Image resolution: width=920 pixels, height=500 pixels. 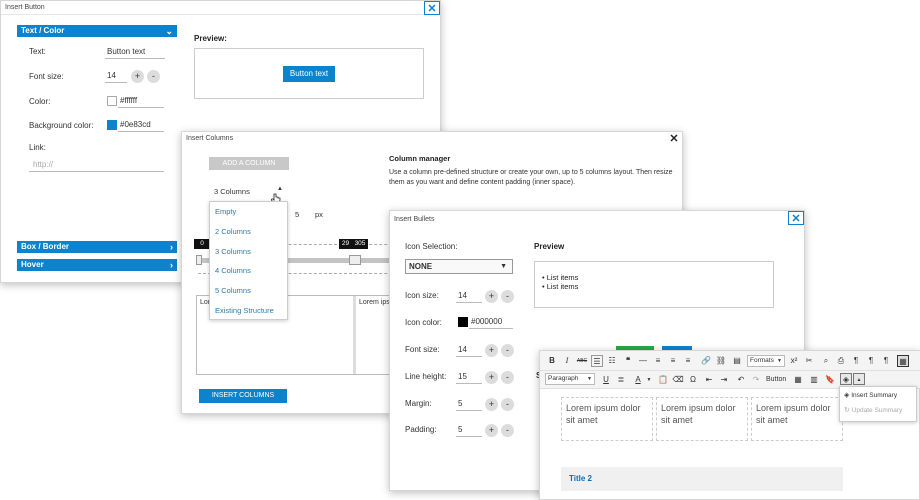 I want to click on section-text-color: Text / Color ⌄, so click(x=97, y=31).